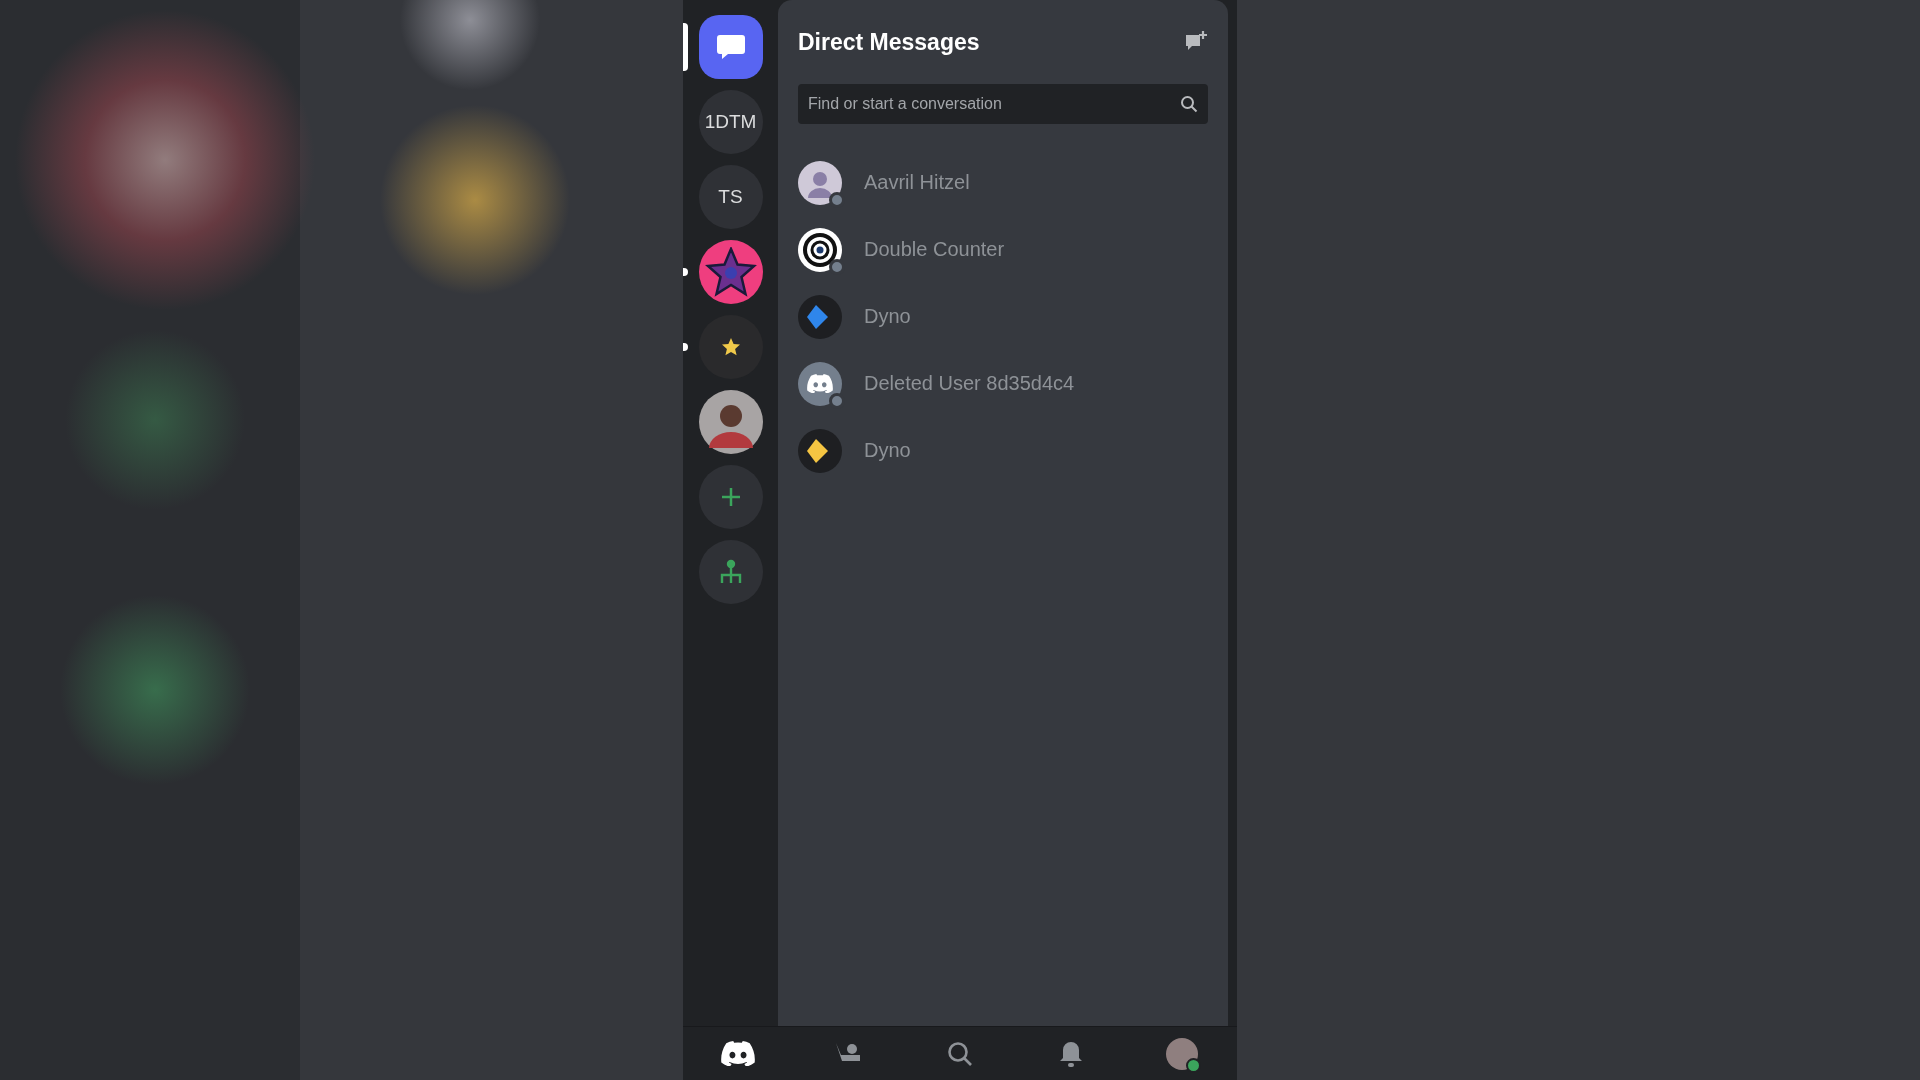 The height and width of the screenshot is (1080, 1920). What do you see at coordinates (730, 122) in the screenshot?
I see `server-button: 1DTM` at bounding box center [730, 122].